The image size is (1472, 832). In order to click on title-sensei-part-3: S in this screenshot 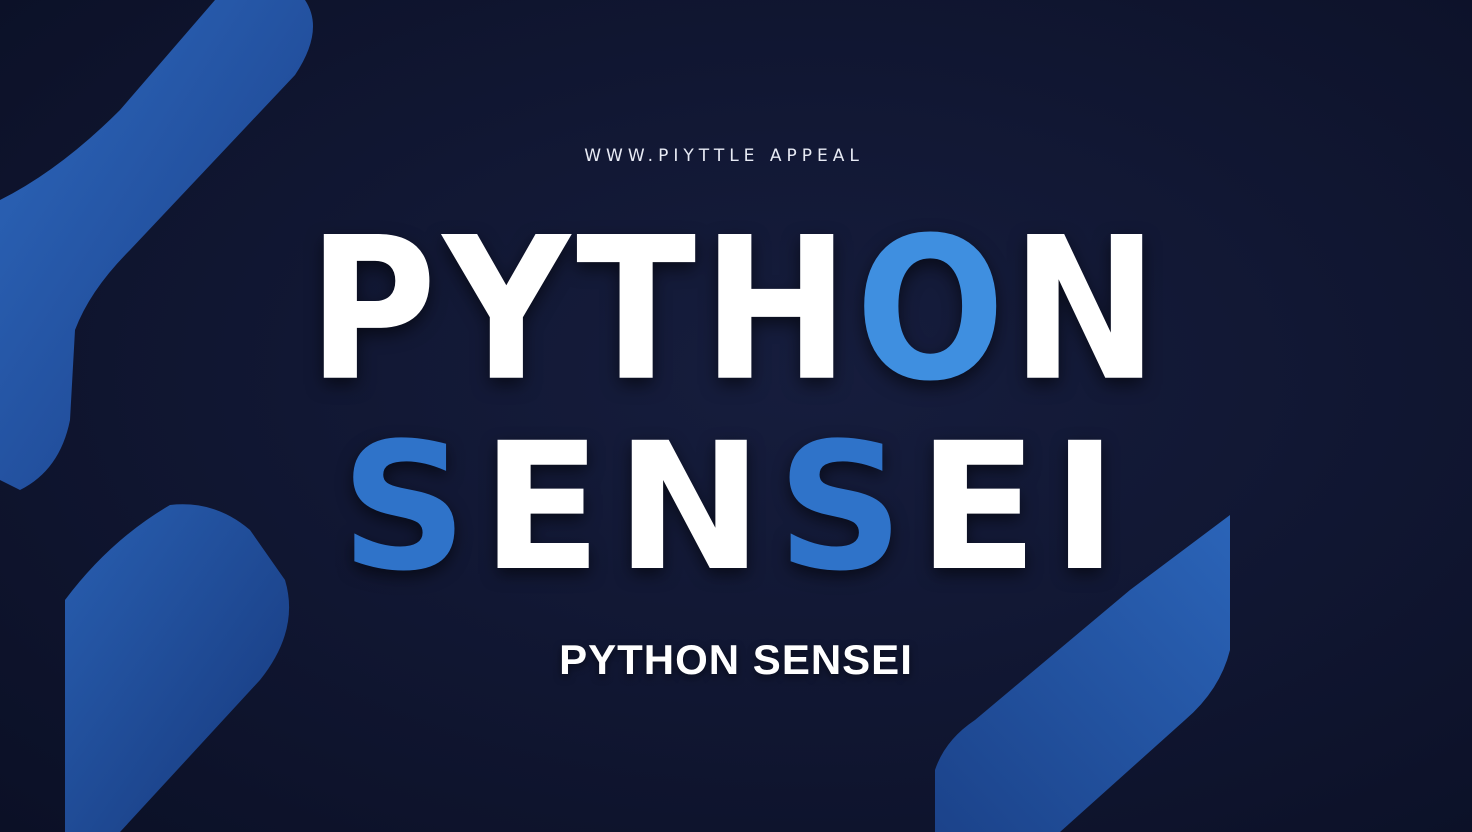, I will do `click(847, 507)`.